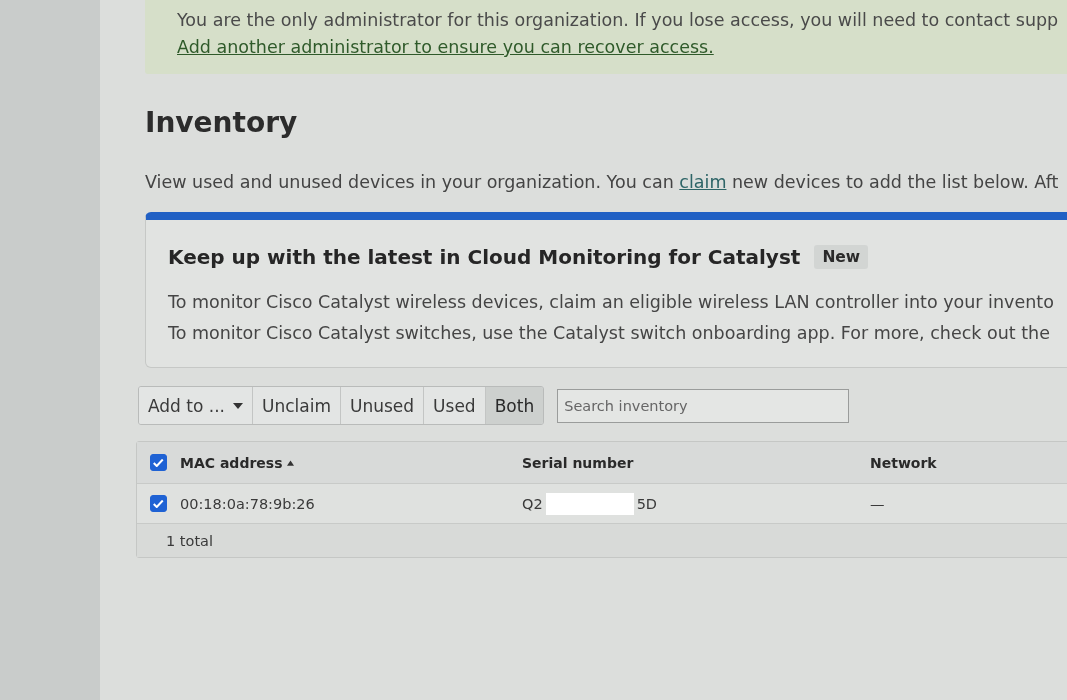 The image size is (1067, 700). Describe the element at coordinates (841, 257) in the screenshot. I see `new-badge: New` at that location.